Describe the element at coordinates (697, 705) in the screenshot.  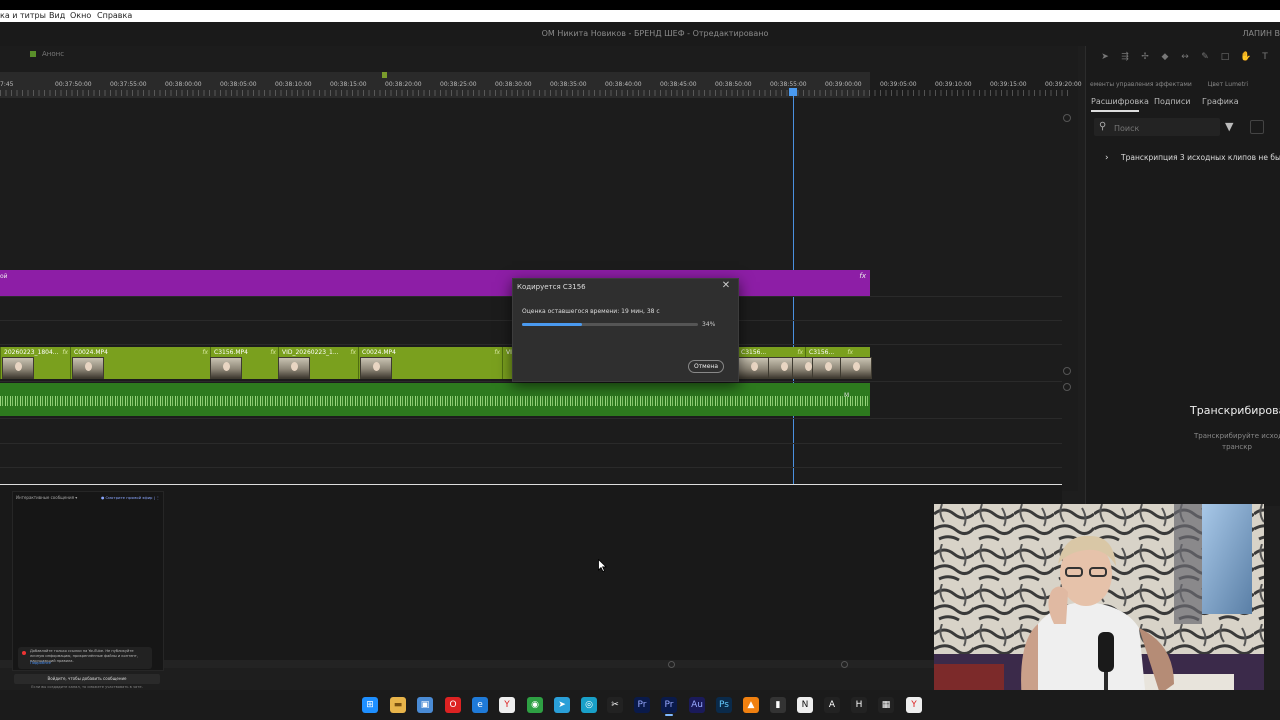
I see `audition-icon: Au` at that location.